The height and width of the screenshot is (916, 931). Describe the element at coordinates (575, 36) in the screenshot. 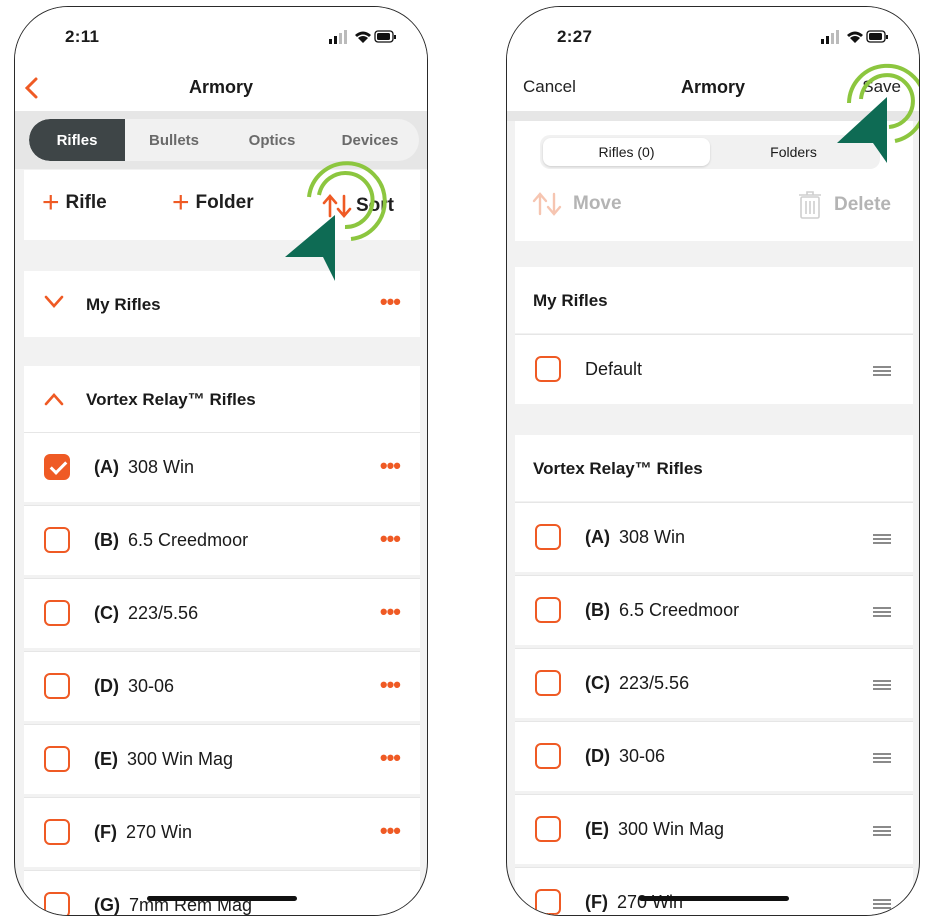

I see `status-time: 2:27` at that location.